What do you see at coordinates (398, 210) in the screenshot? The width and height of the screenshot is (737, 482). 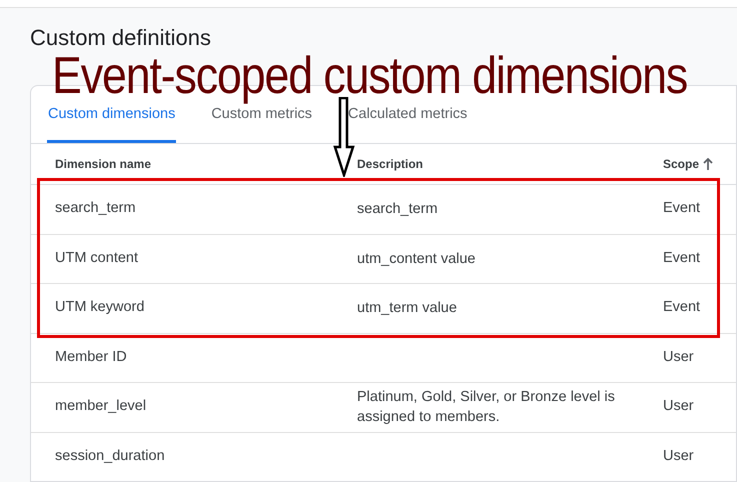 I see `table-cell-text: search_term` at bounding box center [398, 210].